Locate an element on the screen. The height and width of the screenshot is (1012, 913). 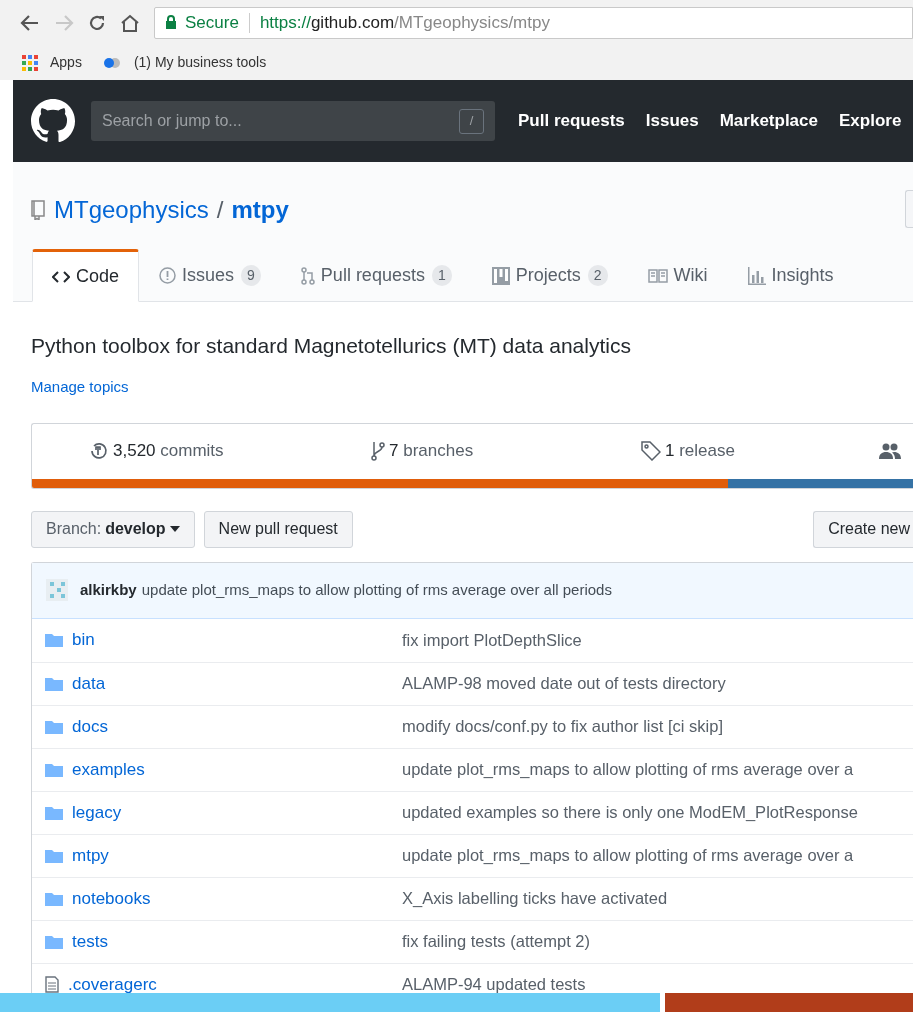
commits-count: 3,520 commits is located at coordinates (168, 451).